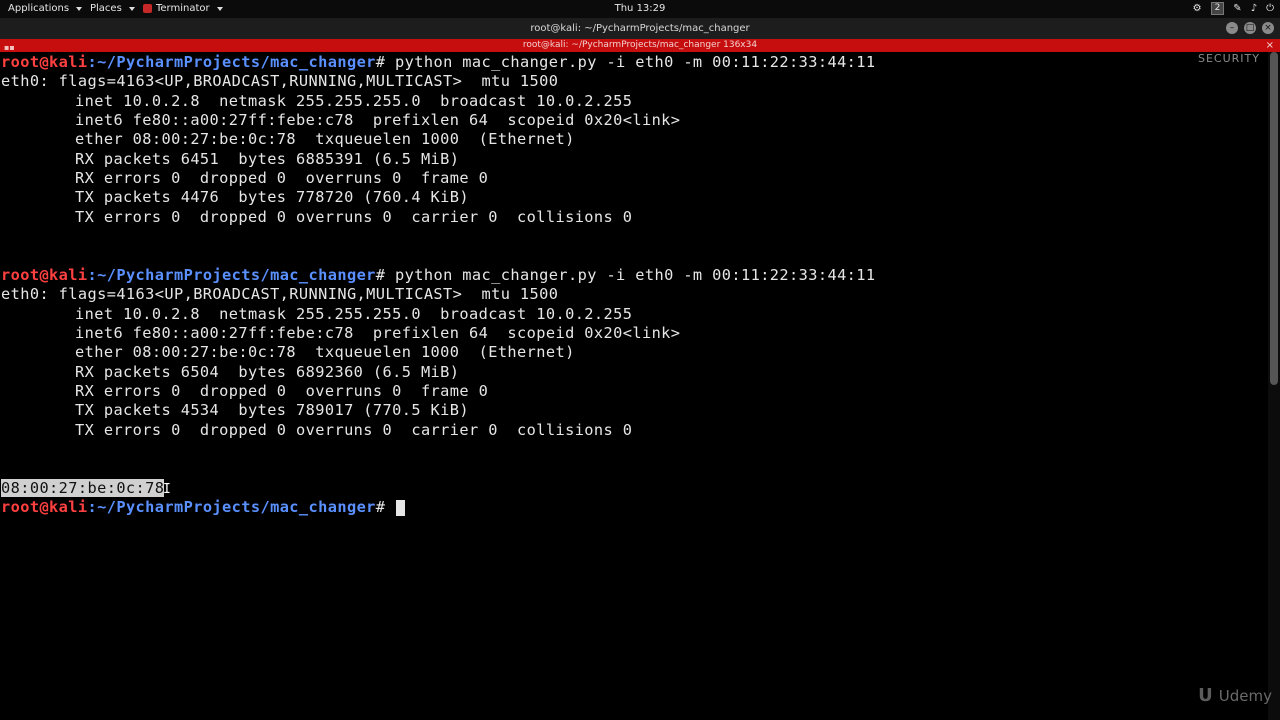 The height and width of the screenshot is (720, 1280). Describe the element at coordinates (1197, 8) in the screenshot. I see `network-settings-icon: ⚙` at that location.